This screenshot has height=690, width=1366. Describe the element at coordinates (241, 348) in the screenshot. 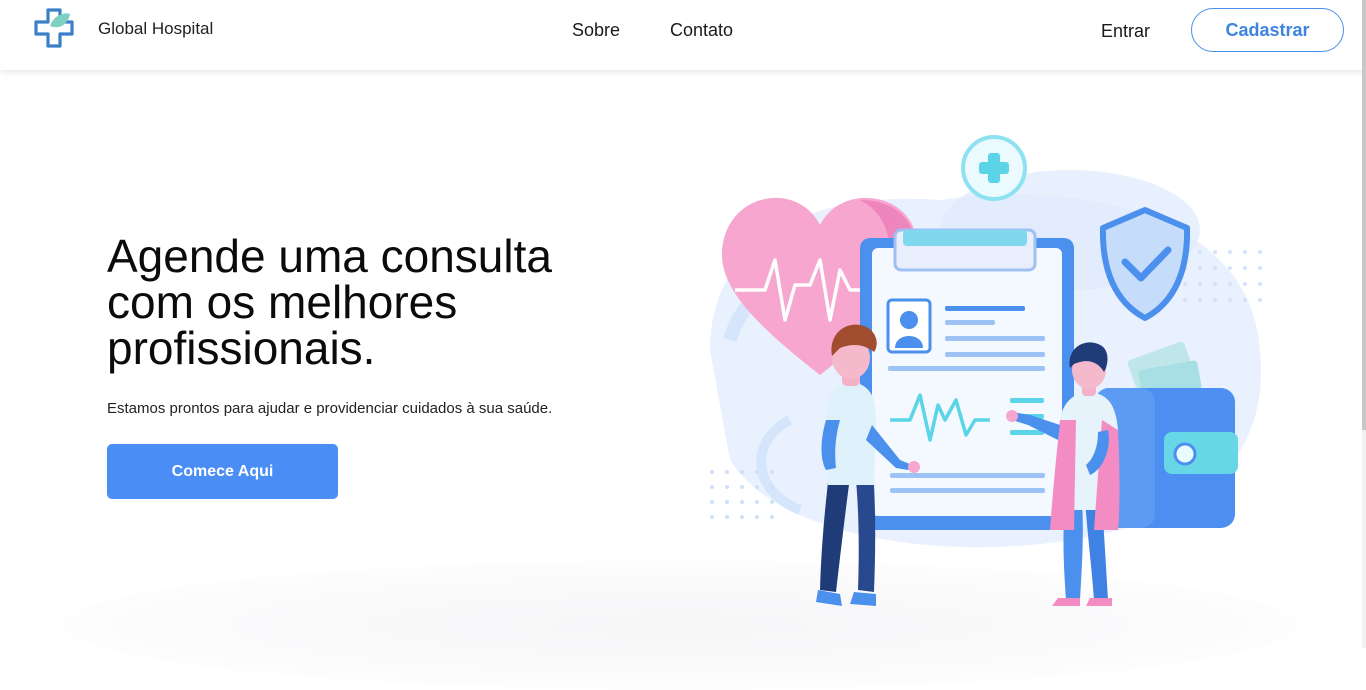

I see `hero-title-line-3: profissionais.` at that location.